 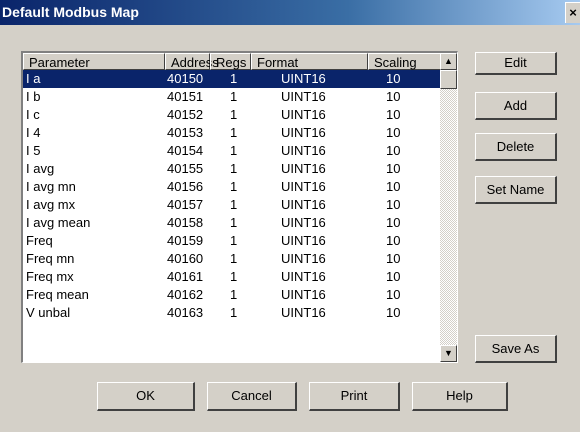 What do you see at coordinates (185, 240) in the screenshot?
I see `cell-address: 40159` at bounding box center [185, 240].